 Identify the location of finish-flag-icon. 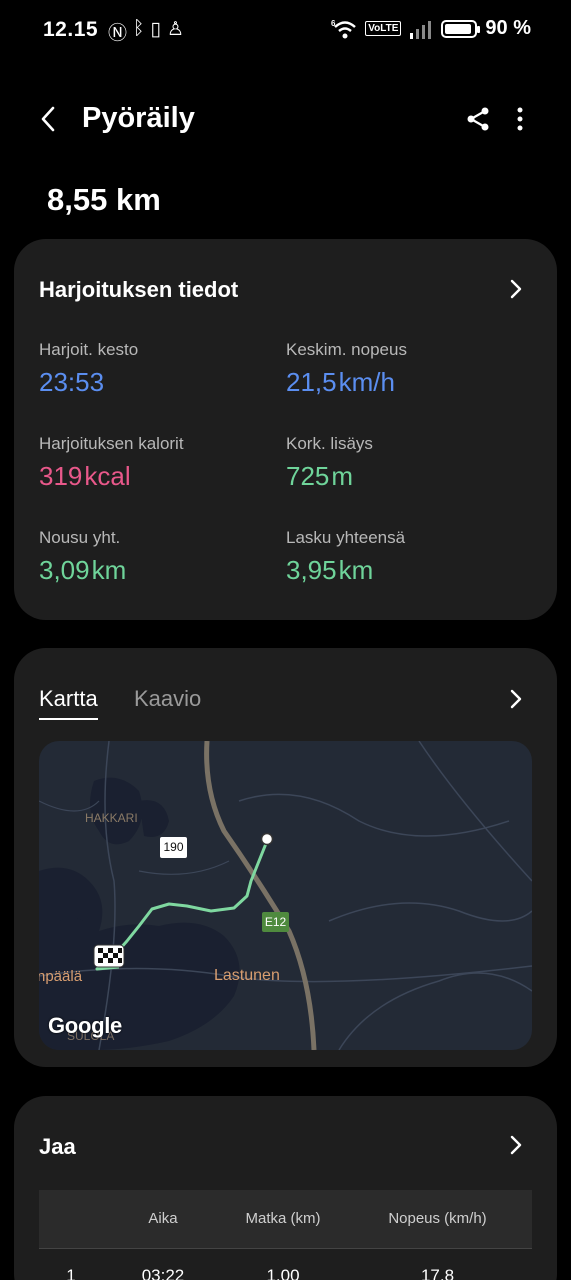
(109, 956).